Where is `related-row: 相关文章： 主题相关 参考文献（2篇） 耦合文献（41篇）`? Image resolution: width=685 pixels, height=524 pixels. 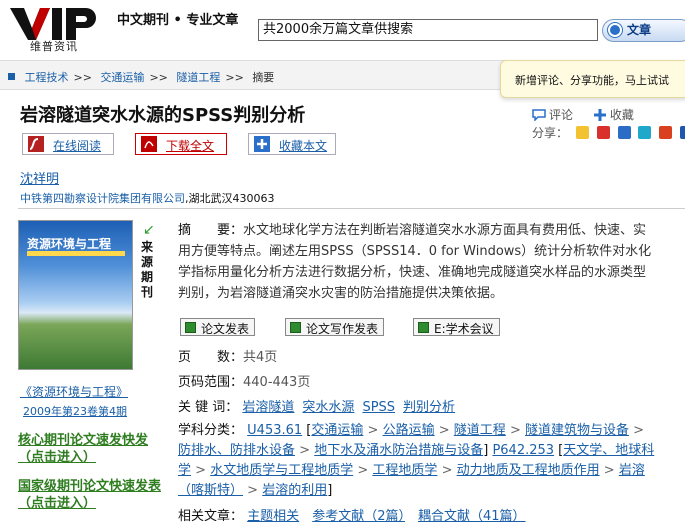 related-row: 相关文章： 主题相关 参考文献（2篇） 耦合文献（41篇） is located at coordinates (352, 514).